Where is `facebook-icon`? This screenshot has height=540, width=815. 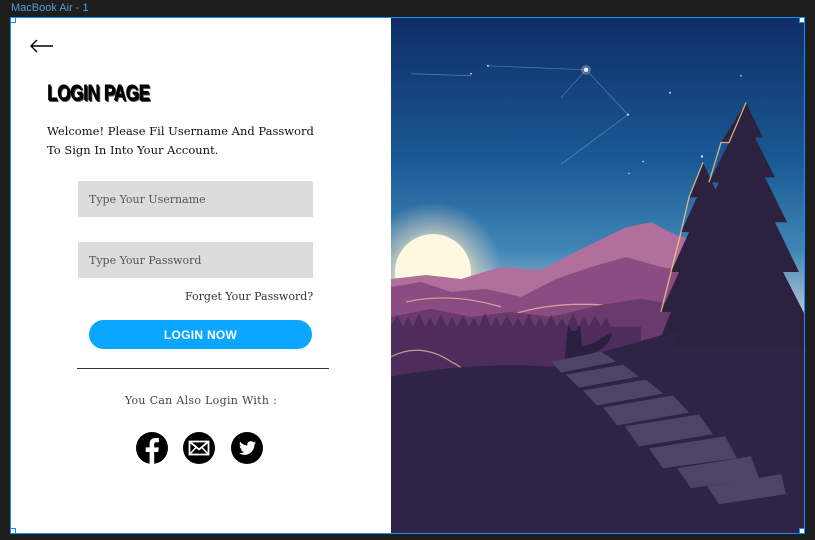 facebook-icon is located at coordinates (152, 448).